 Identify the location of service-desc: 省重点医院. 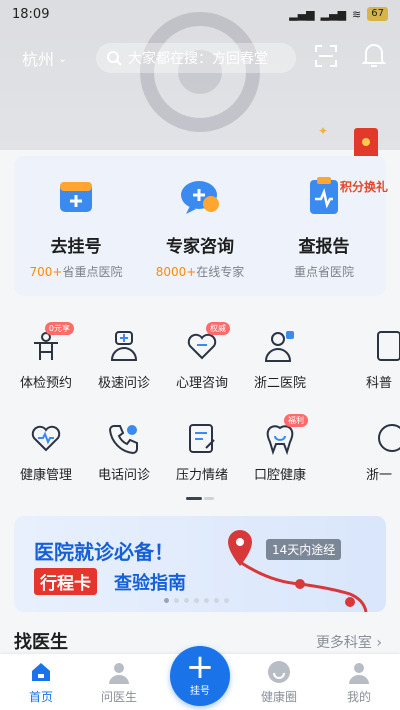
(92, 272).